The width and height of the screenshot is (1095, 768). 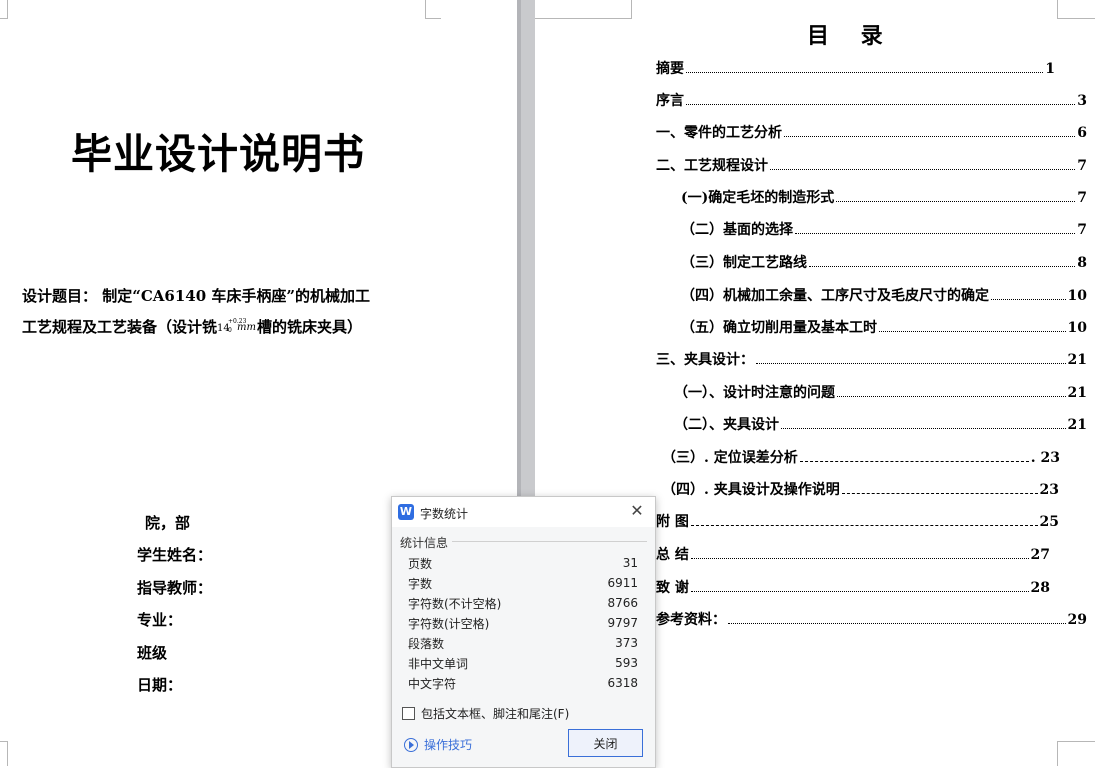 What do you see at coordinates (246, 327) in the screenshot?
I see `tolerance-unit: mm` at bounding box center [246, 327].